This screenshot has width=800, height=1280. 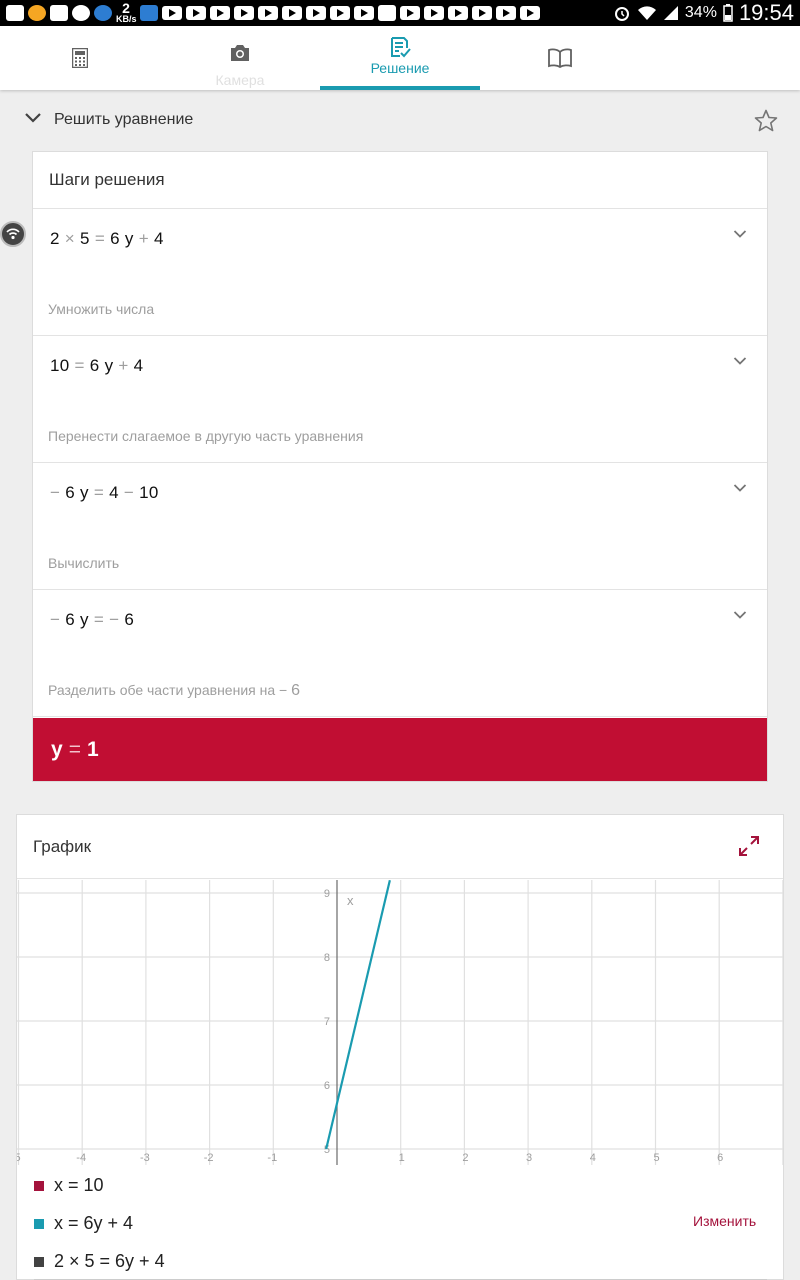 I want to click on solution-step: − 6 y = 4 − 10 Вычислить, so click(x=400, y=526).